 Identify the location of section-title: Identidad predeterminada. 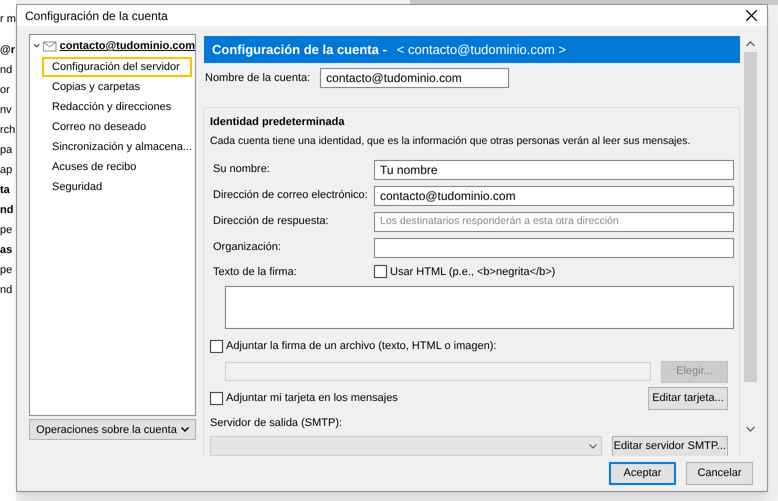
(278, 122).